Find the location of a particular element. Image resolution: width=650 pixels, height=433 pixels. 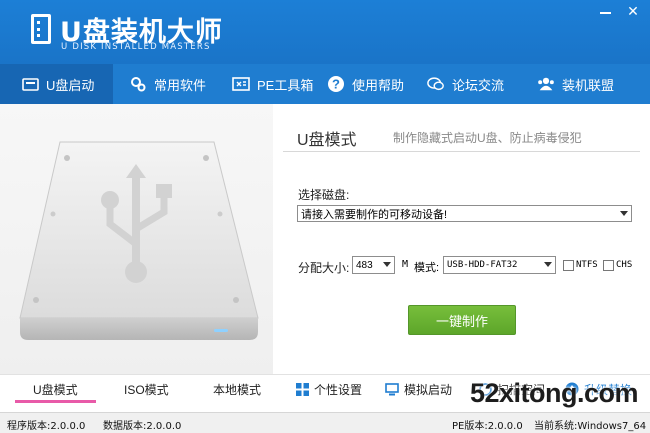

pe-version: PE版本:2.0.0.0 is located at coordinates (487, 426).